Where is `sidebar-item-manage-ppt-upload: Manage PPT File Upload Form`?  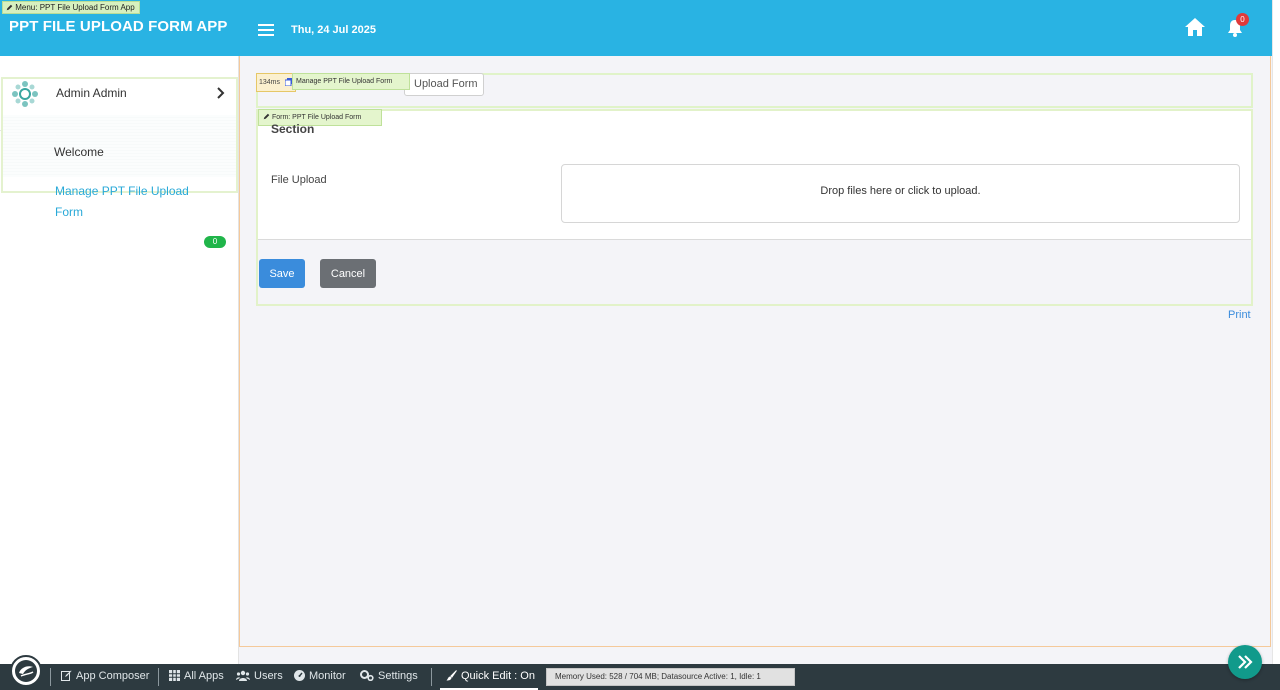
sidebar-item-manage-ppt-upload: Manage PPT File Upload Form is located at coordinates (130, 202).